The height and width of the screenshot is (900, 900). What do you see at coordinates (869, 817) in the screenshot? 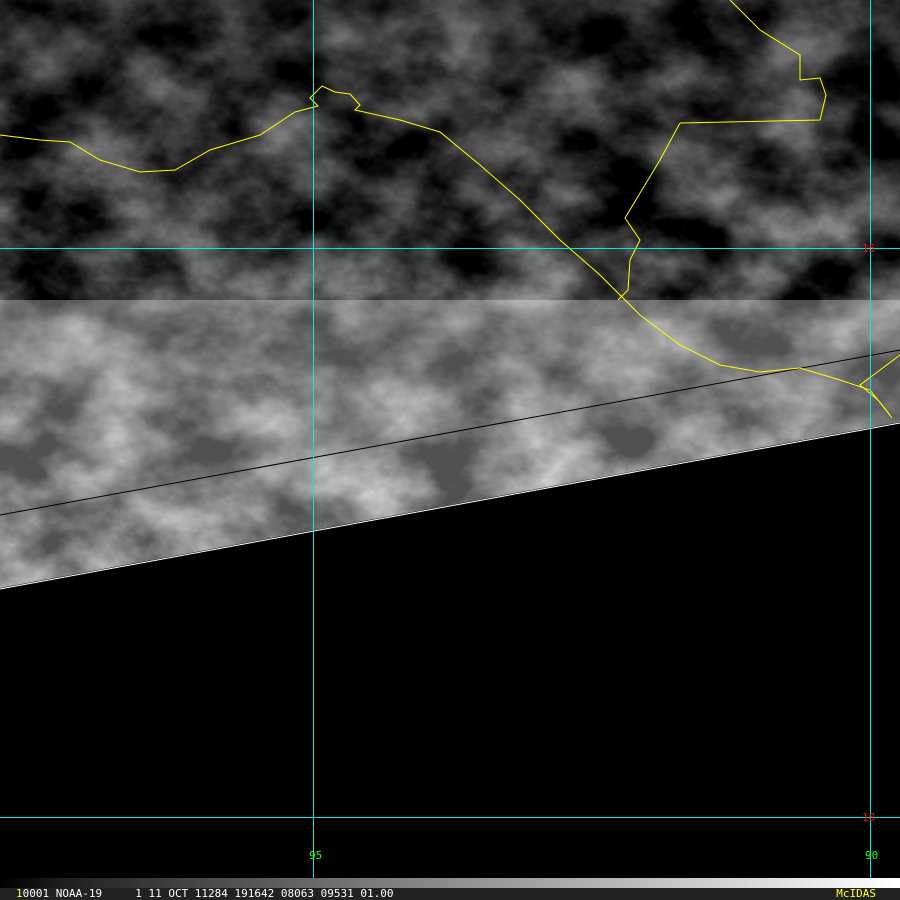
I see `lat-label-10: 10` at bounding box center [869, 817].